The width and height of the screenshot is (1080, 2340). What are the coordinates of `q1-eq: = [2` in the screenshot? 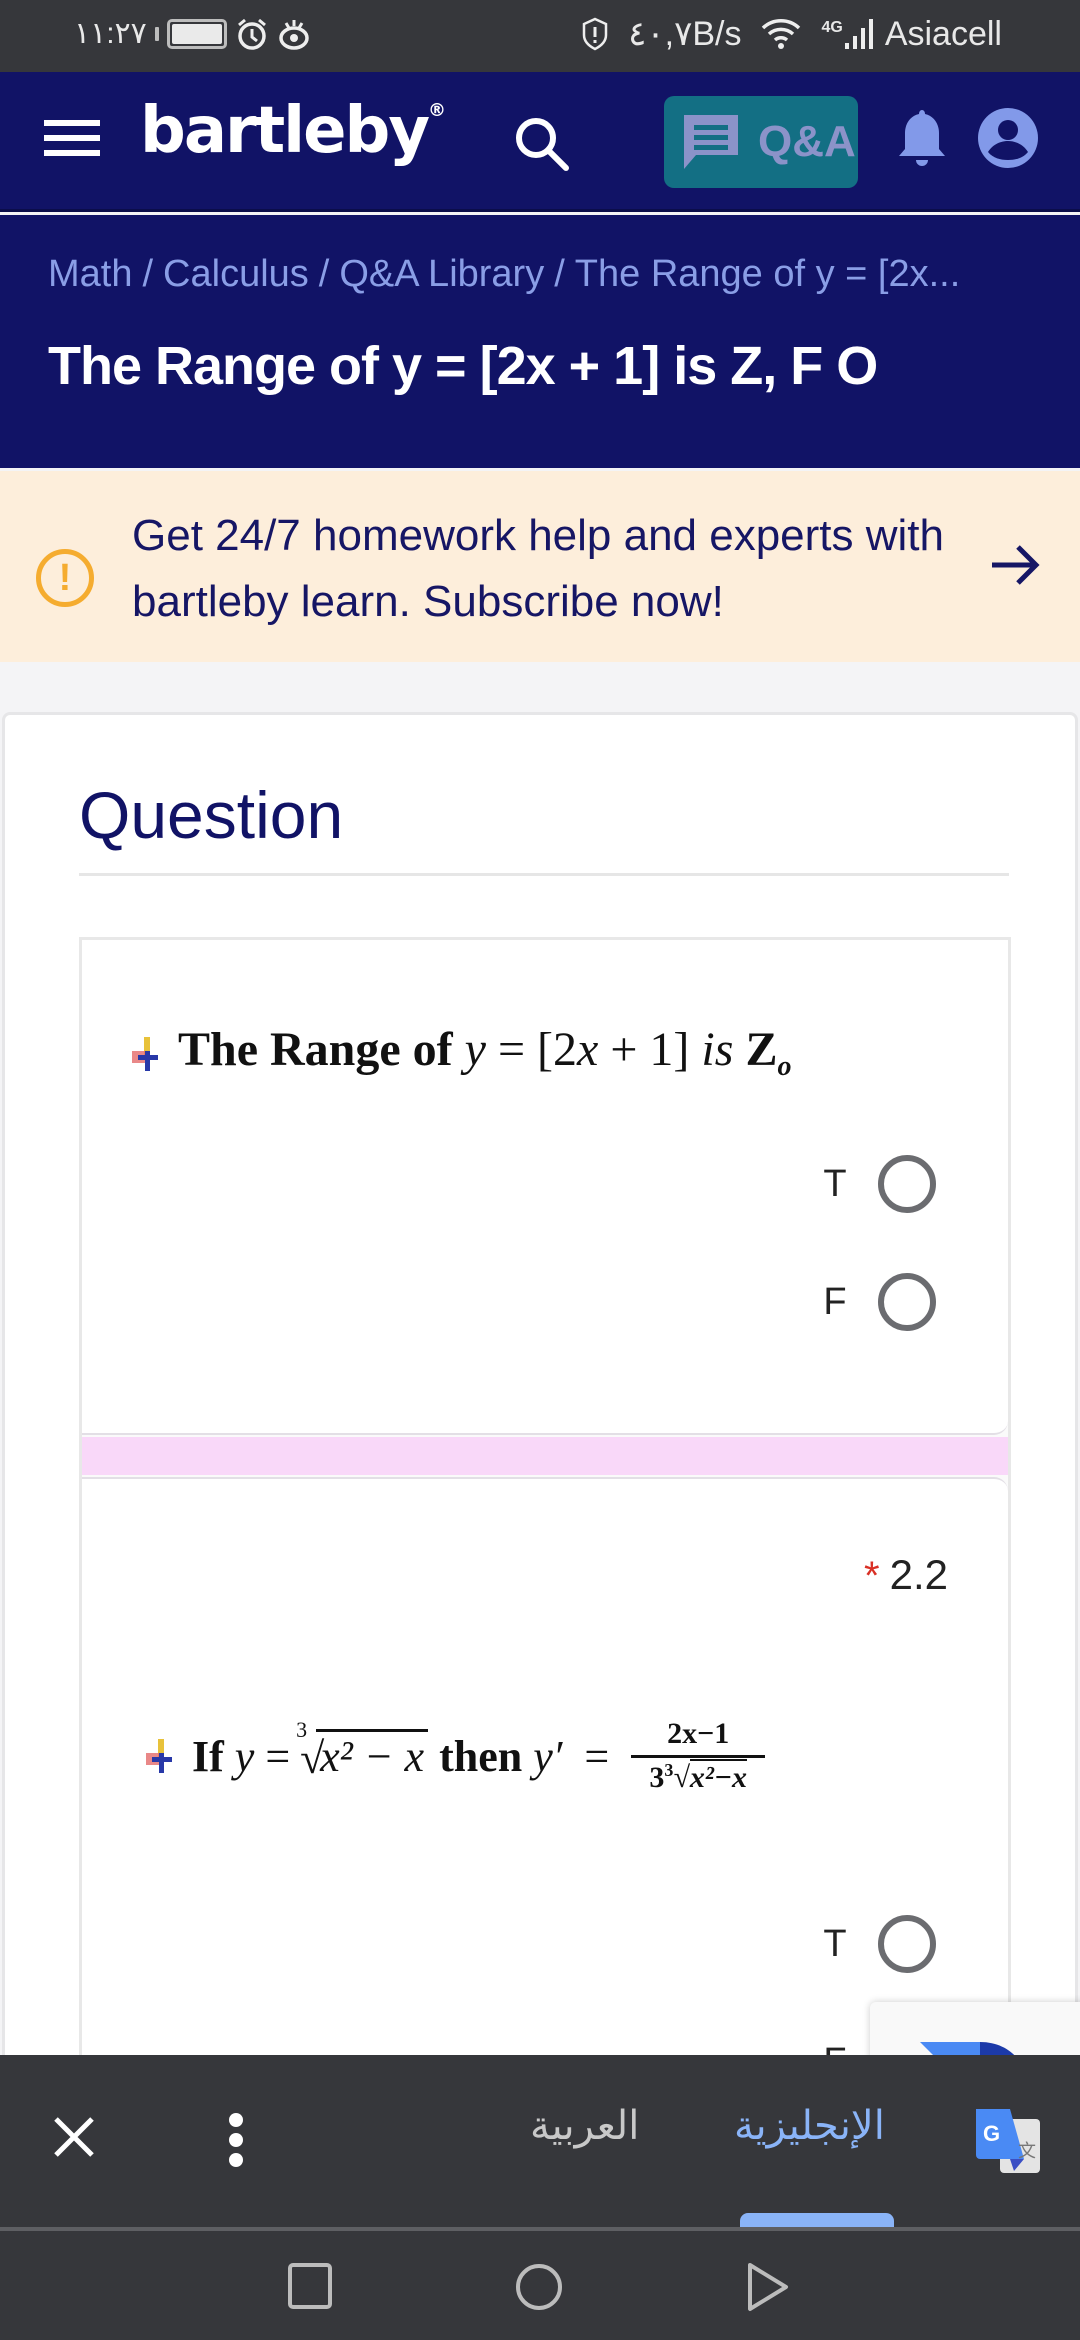 It's located at (537, 1049).